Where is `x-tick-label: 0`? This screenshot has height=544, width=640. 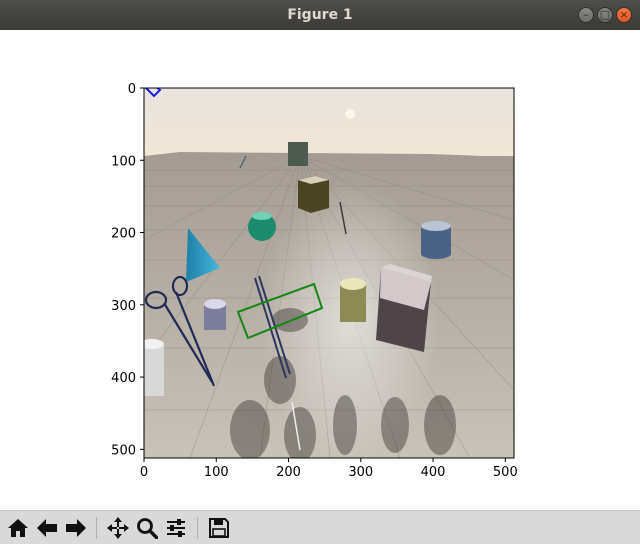 x-tick-label: 0 is located at coordinates (144, 472).